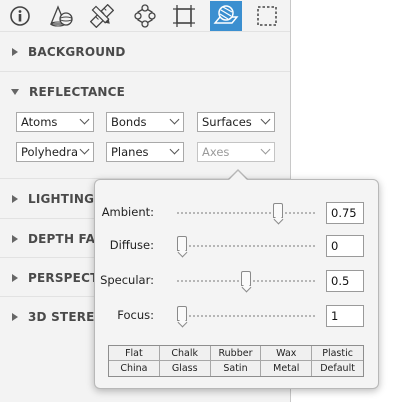 The image size is (405, 402). Describe the element at coordinates (134, 368) in the screenshot. I see `preset-china: China` at that location.